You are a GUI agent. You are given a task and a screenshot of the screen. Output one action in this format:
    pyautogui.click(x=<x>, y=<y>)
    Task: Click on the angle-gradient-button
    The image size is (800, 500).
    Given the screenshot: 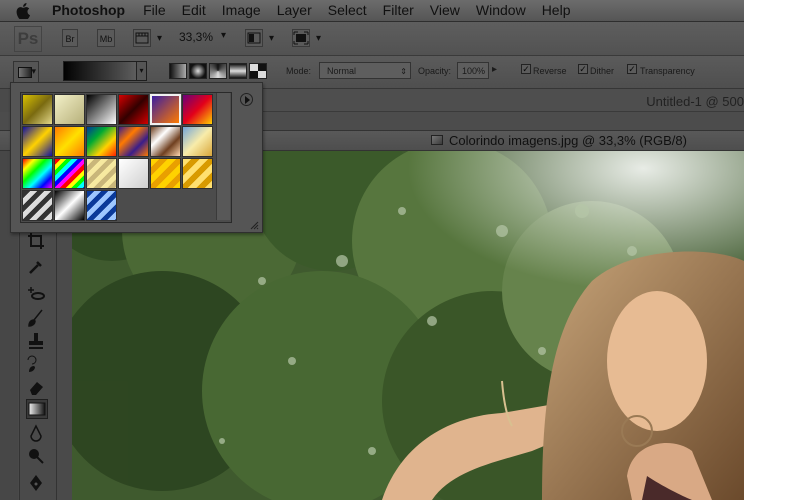 What is the action you would take?
    pyautogui.click(x=218, y=71)
    